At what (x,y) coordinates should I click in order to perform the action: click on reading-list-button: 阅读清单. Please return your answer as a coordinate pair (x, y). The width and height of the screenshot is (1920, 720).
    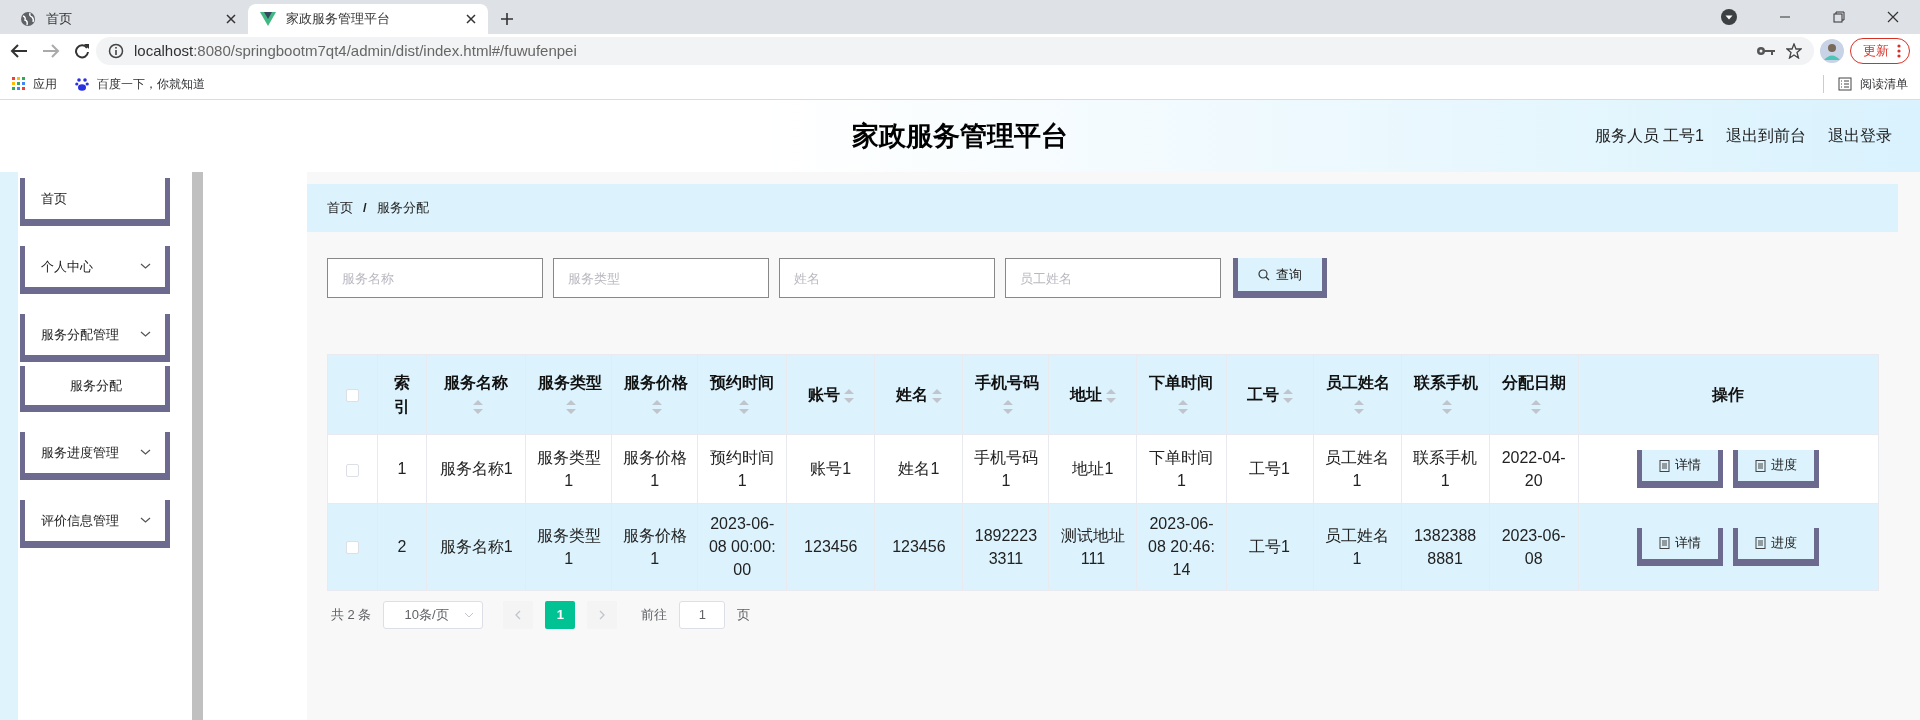
    Looking at the image, I should click on (1865, 83).